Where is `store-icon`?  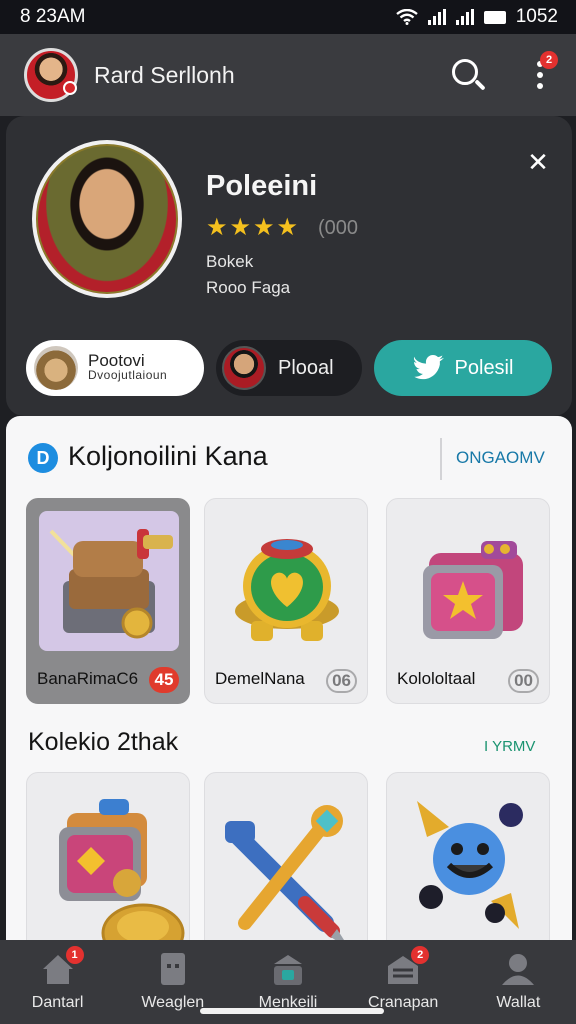
store-icon is located at coordinates (288, 969).